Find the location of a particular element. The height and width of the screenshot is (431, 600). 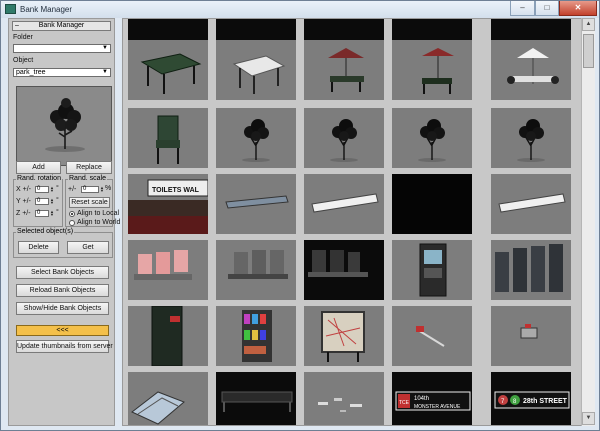

collapse-panel-button: <<< is located at coordinates (62, 330).